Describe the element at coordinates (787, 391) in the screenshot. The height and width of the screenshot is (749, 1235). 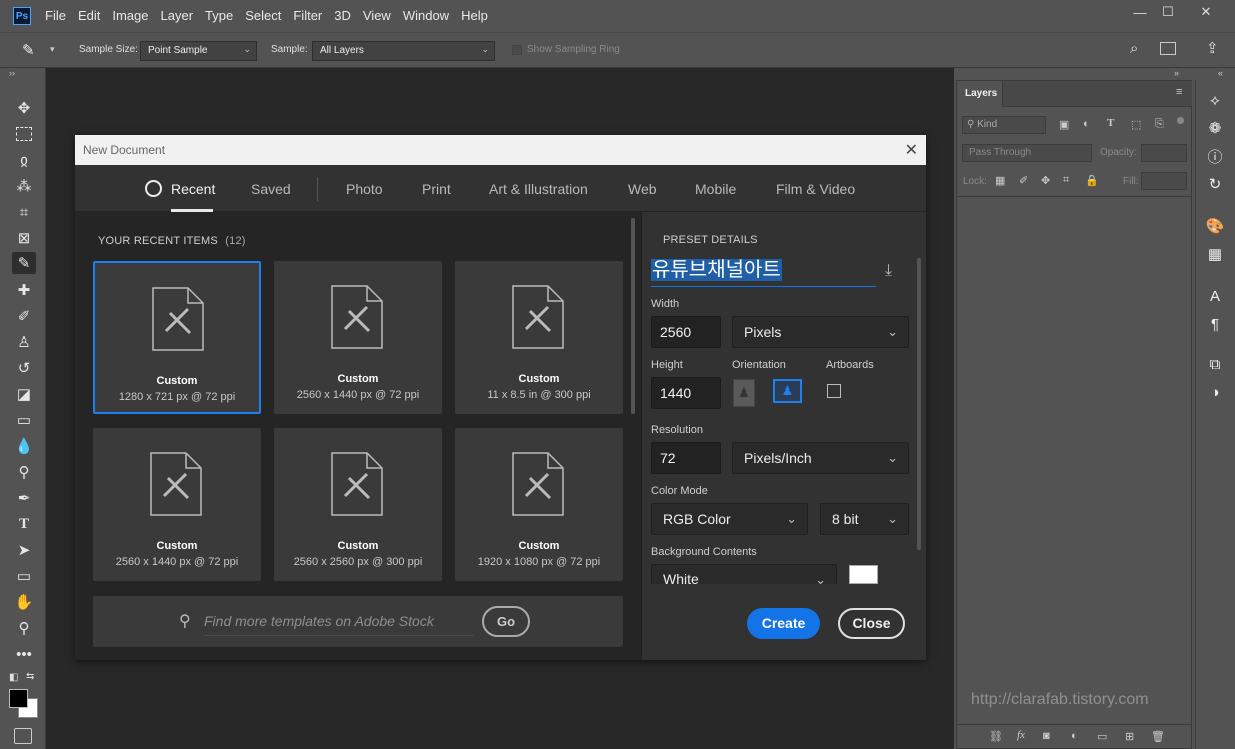
I see `landscape-orientation-button: ♟` at that location.